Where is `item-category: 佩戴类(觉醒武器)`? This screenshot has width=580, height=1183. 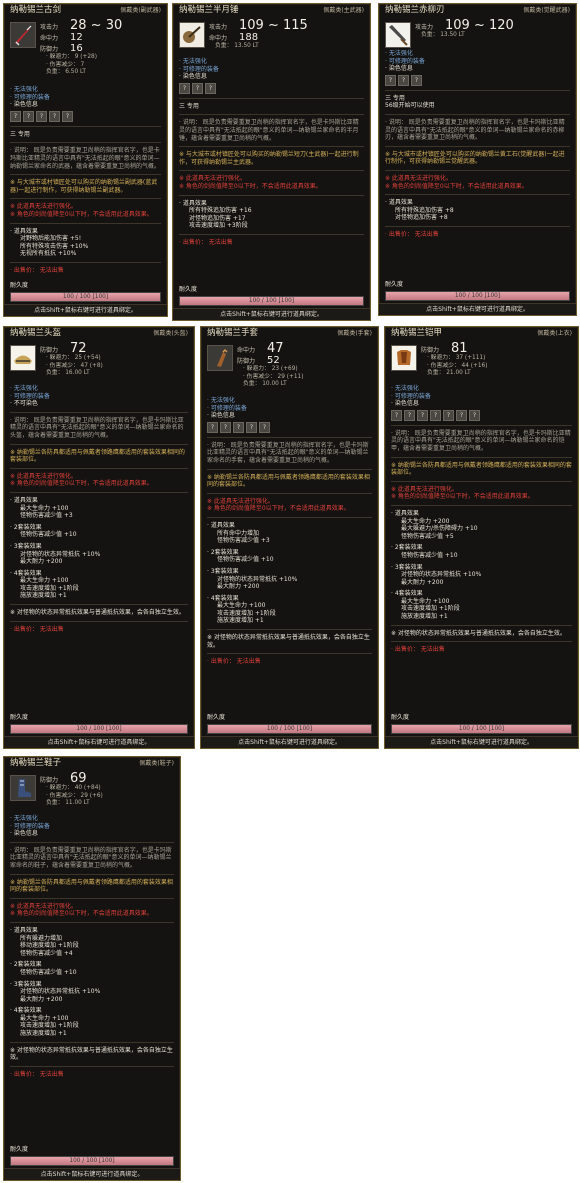
item-category: 佩戴类(觉醒武器) is located at coordinates (546, 10).